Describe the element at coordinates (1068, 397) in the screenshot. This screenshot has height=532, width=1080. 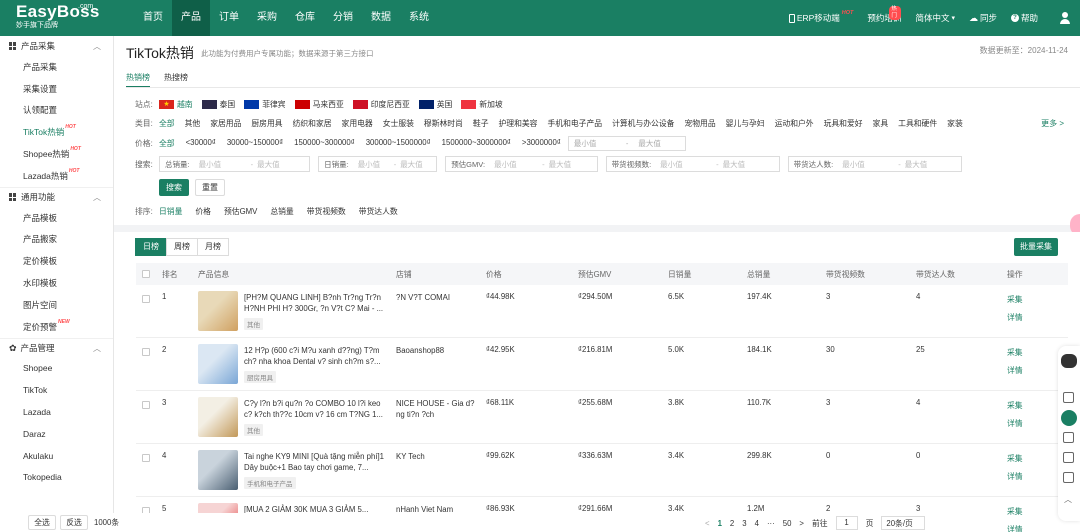
I see `document-icon` at that location.